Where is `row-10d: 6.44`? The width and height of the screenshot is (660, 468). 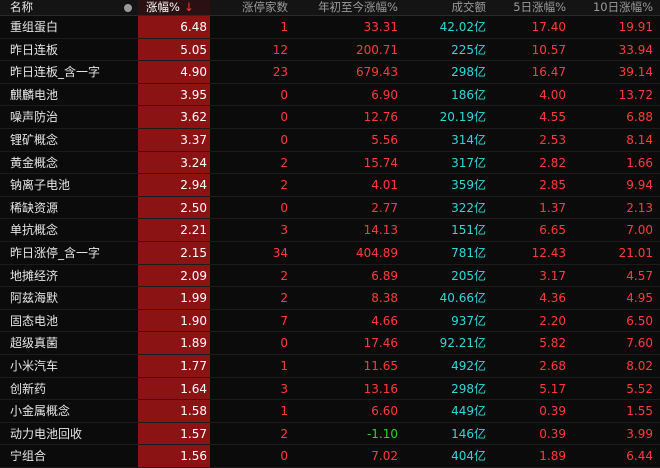
row-10d: 6.44 is located at coordinates (639, 456).